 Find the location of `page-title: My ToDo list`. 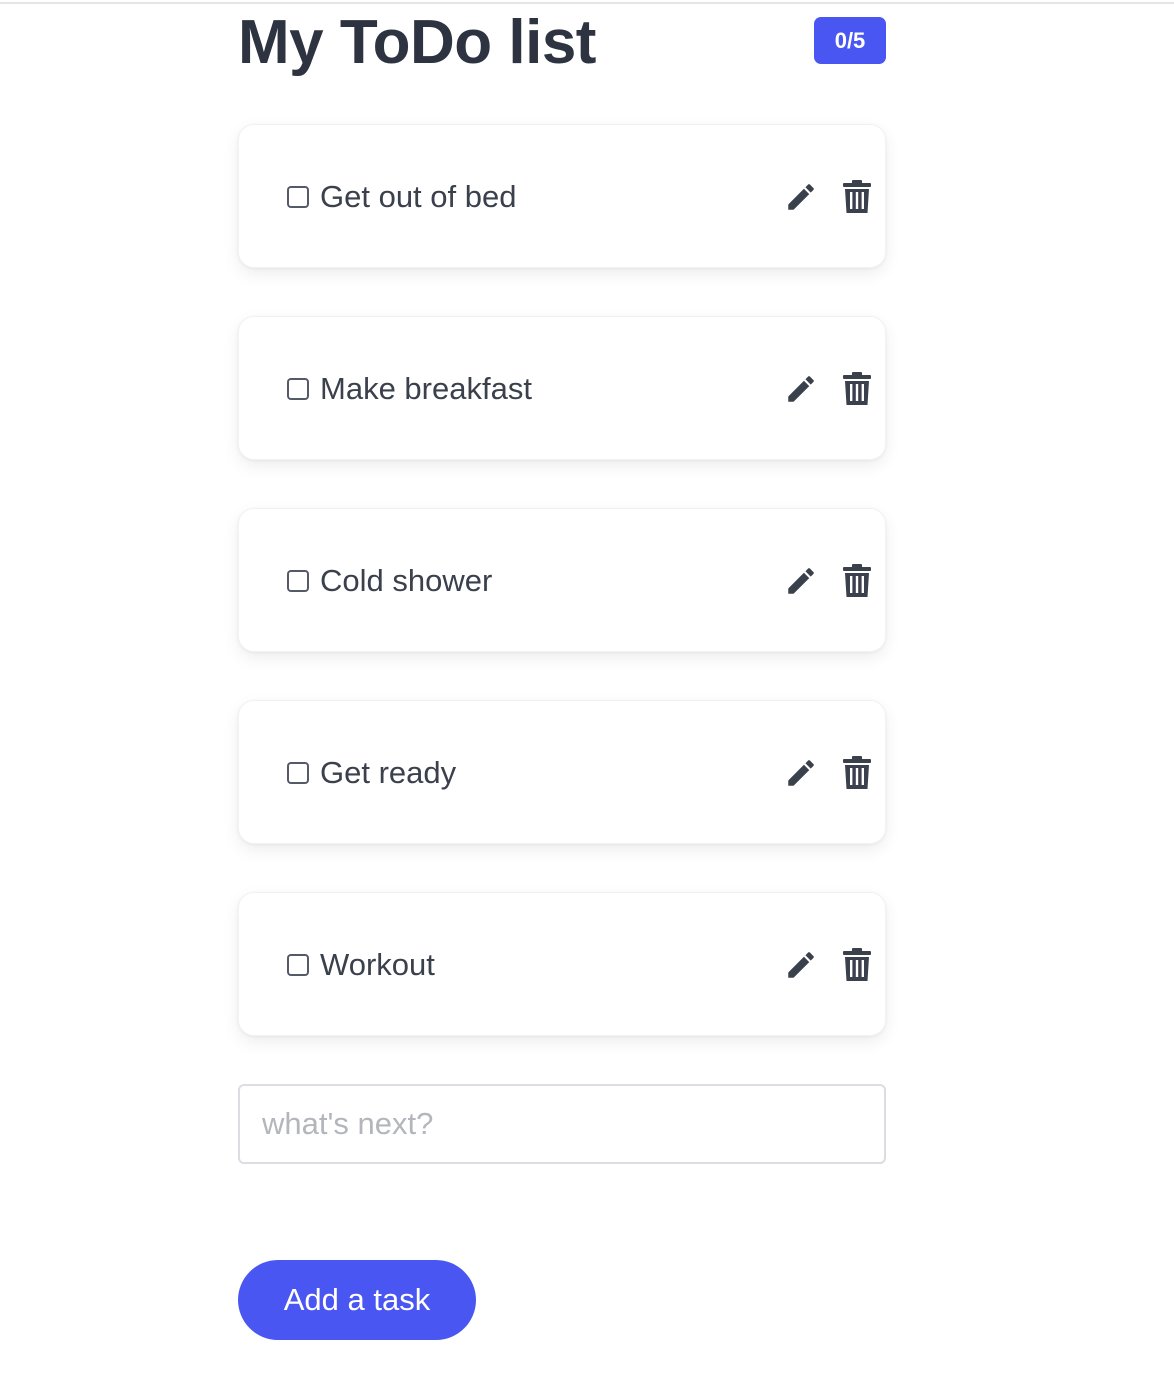

page-title: My ToDo list is located at coordinates (417, 42).